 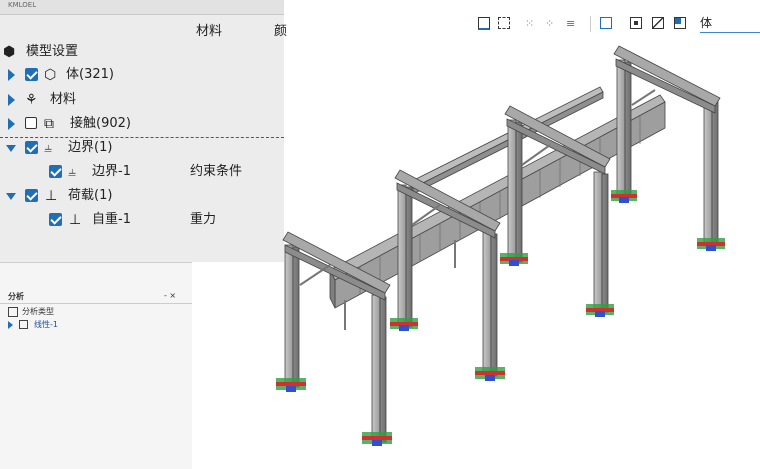 I want to click on tree-item-contact: ⧉ 接触(902), so click(x=142, y=124).